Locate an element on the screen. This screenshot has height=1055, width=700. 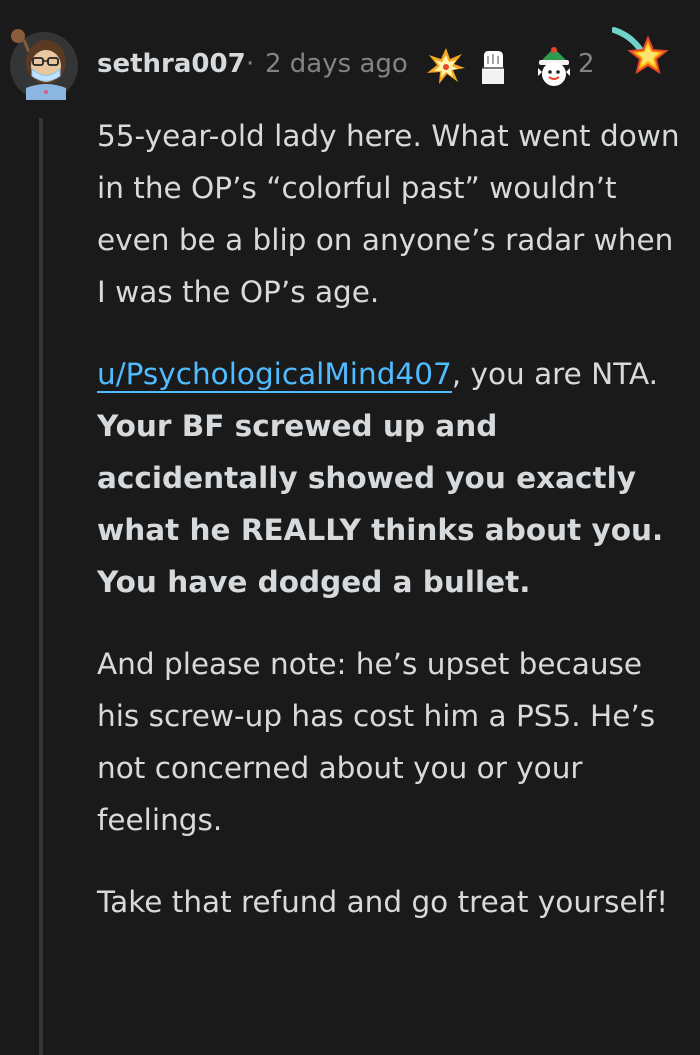
burst-award-icon is located at coordinates (446, 68).